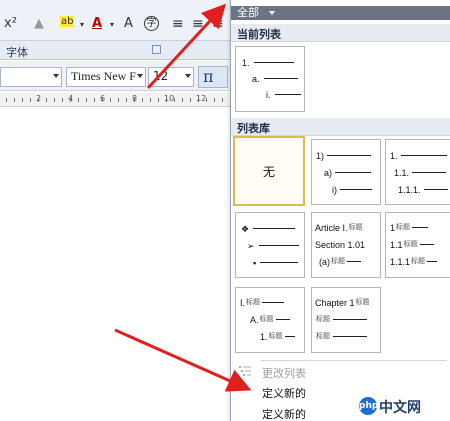 This screenshot has width=450, height=421. Describe the element at coordinates (340, 372) in the screenshot. I see `change-list-level-item: 更改列表` at that location.